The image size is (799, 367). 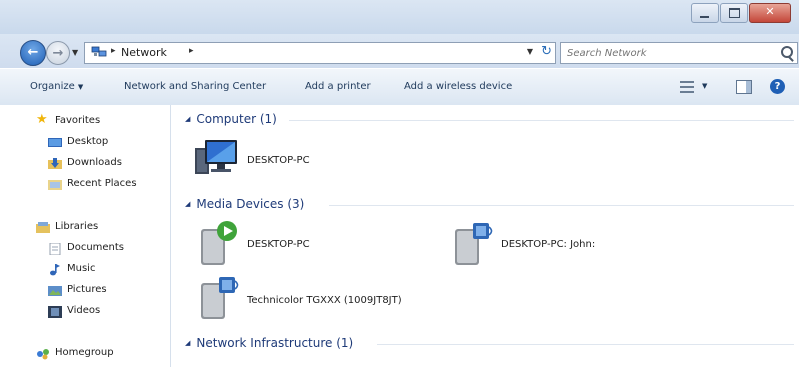 What do you see at coordinates (55, 249) in the screenshot?
I see `documents-icon` at bounding box center [55, 249].